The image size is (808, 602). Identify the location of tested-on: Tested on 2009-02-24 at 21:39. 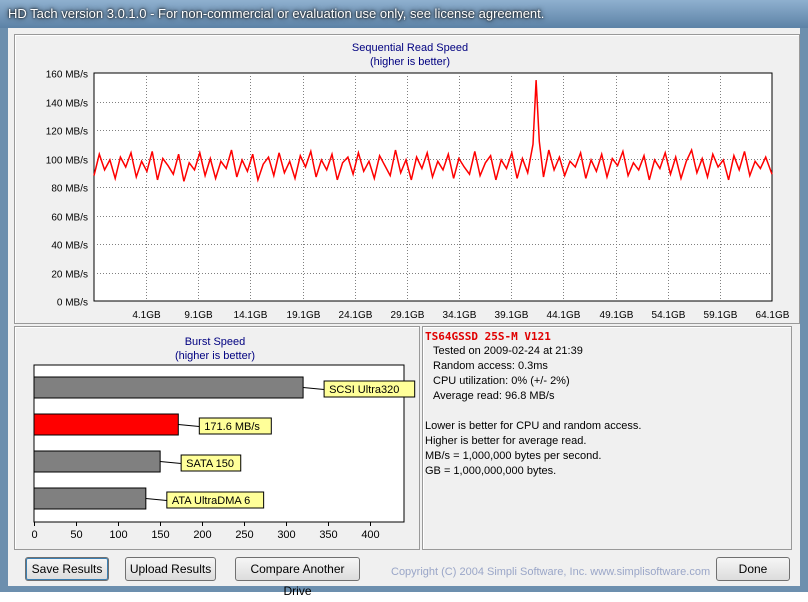
(508, 351).